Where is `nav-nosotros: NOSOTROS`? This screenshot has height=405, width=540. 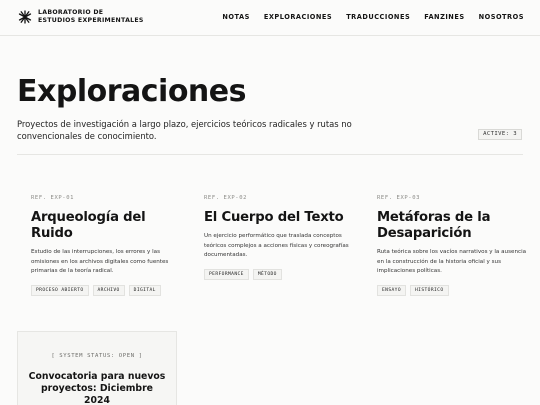 nav-nosotros: NOSOTROS is located at coordinates (501, 17).